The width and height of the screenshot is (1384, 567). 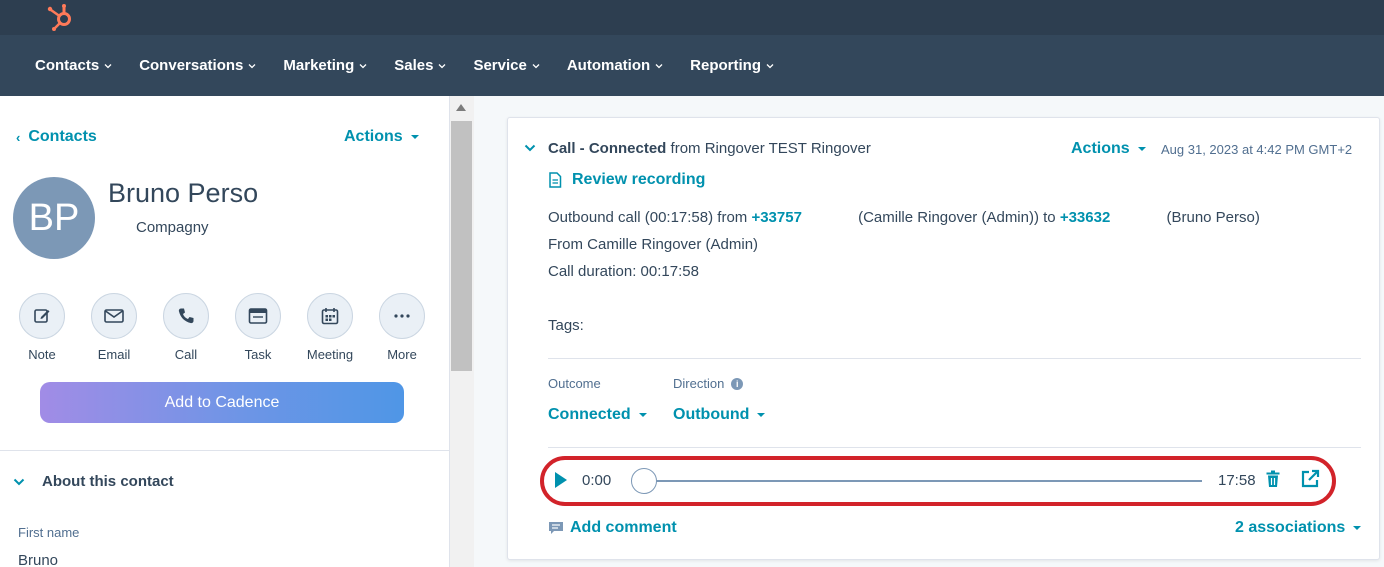 What do you see at coordinates (402, 327) in the screenshot?
I see `more-action: More` at bounding box center [402, 327].